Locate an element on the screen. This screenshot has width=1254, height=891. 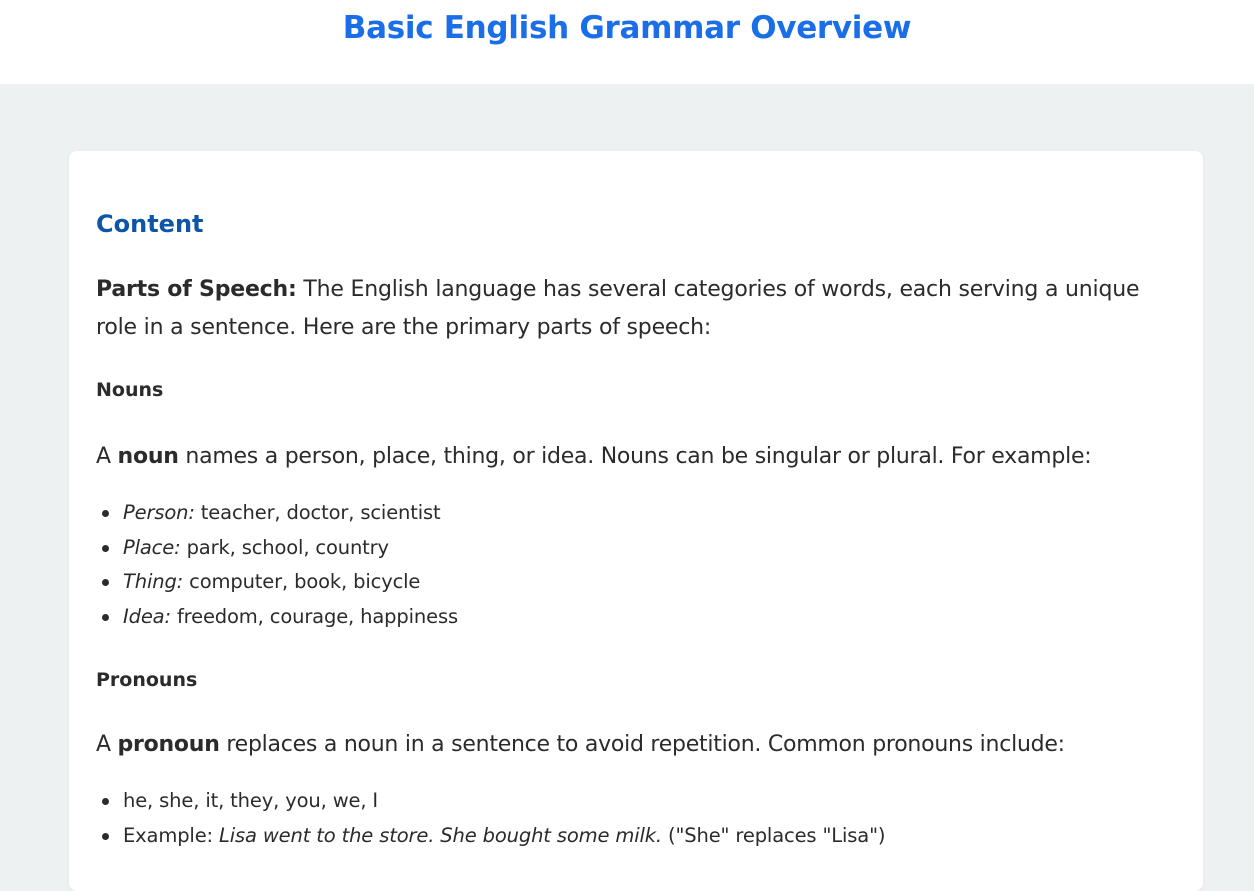
nouns-term: noun is located at coordinates (148, 456).